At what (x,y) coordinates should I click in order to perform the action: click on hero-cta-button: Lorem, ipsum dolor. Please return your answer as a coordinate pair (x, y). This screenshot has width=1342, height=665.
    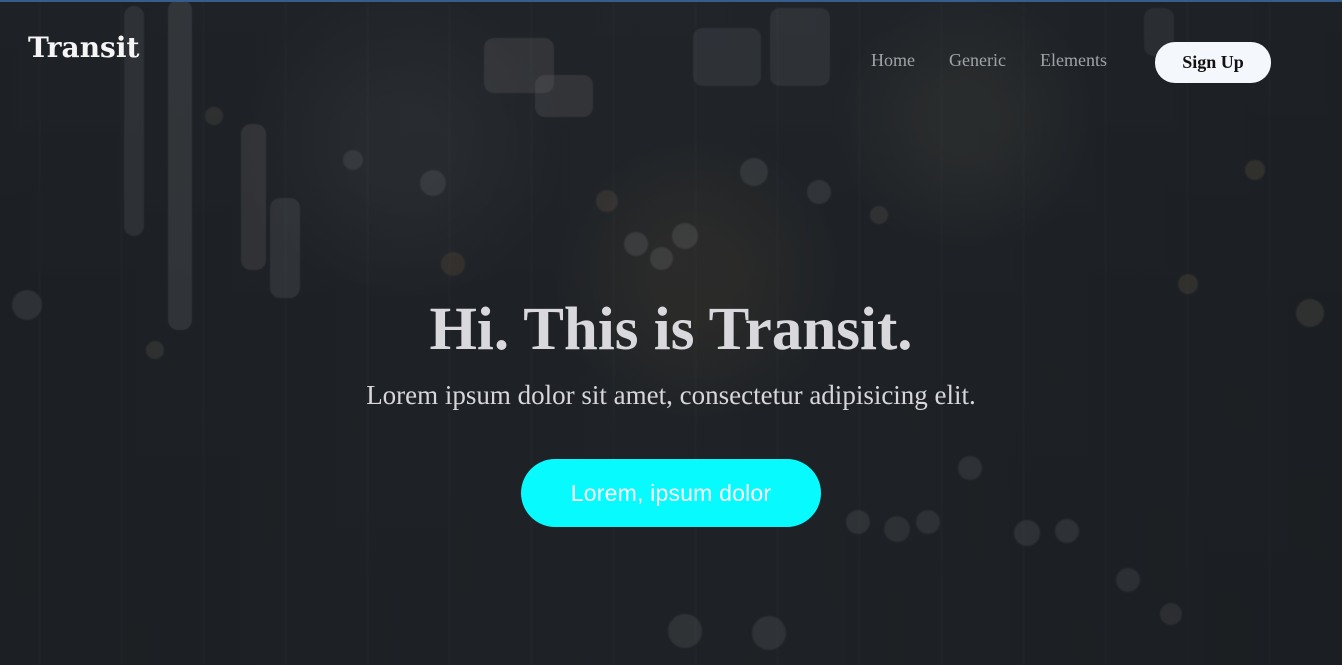
    Looking at the image, I should click on (671, 493).